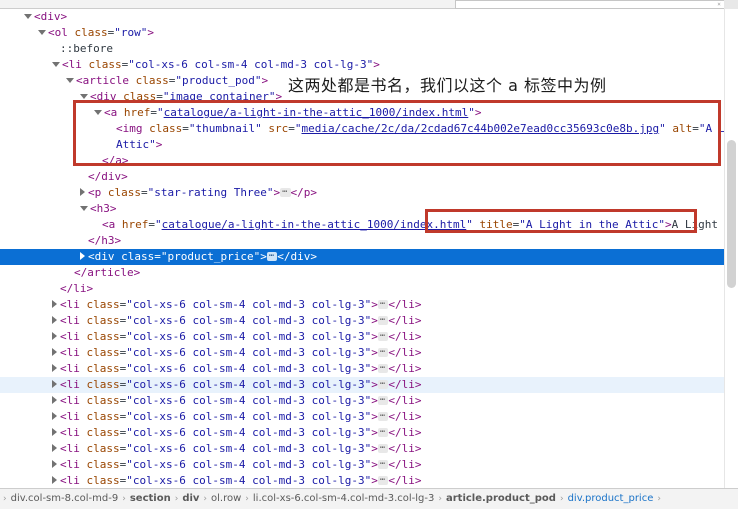  Describe the element at coordinates (578, 4) in the screenshot. I see `search-input` at that location.